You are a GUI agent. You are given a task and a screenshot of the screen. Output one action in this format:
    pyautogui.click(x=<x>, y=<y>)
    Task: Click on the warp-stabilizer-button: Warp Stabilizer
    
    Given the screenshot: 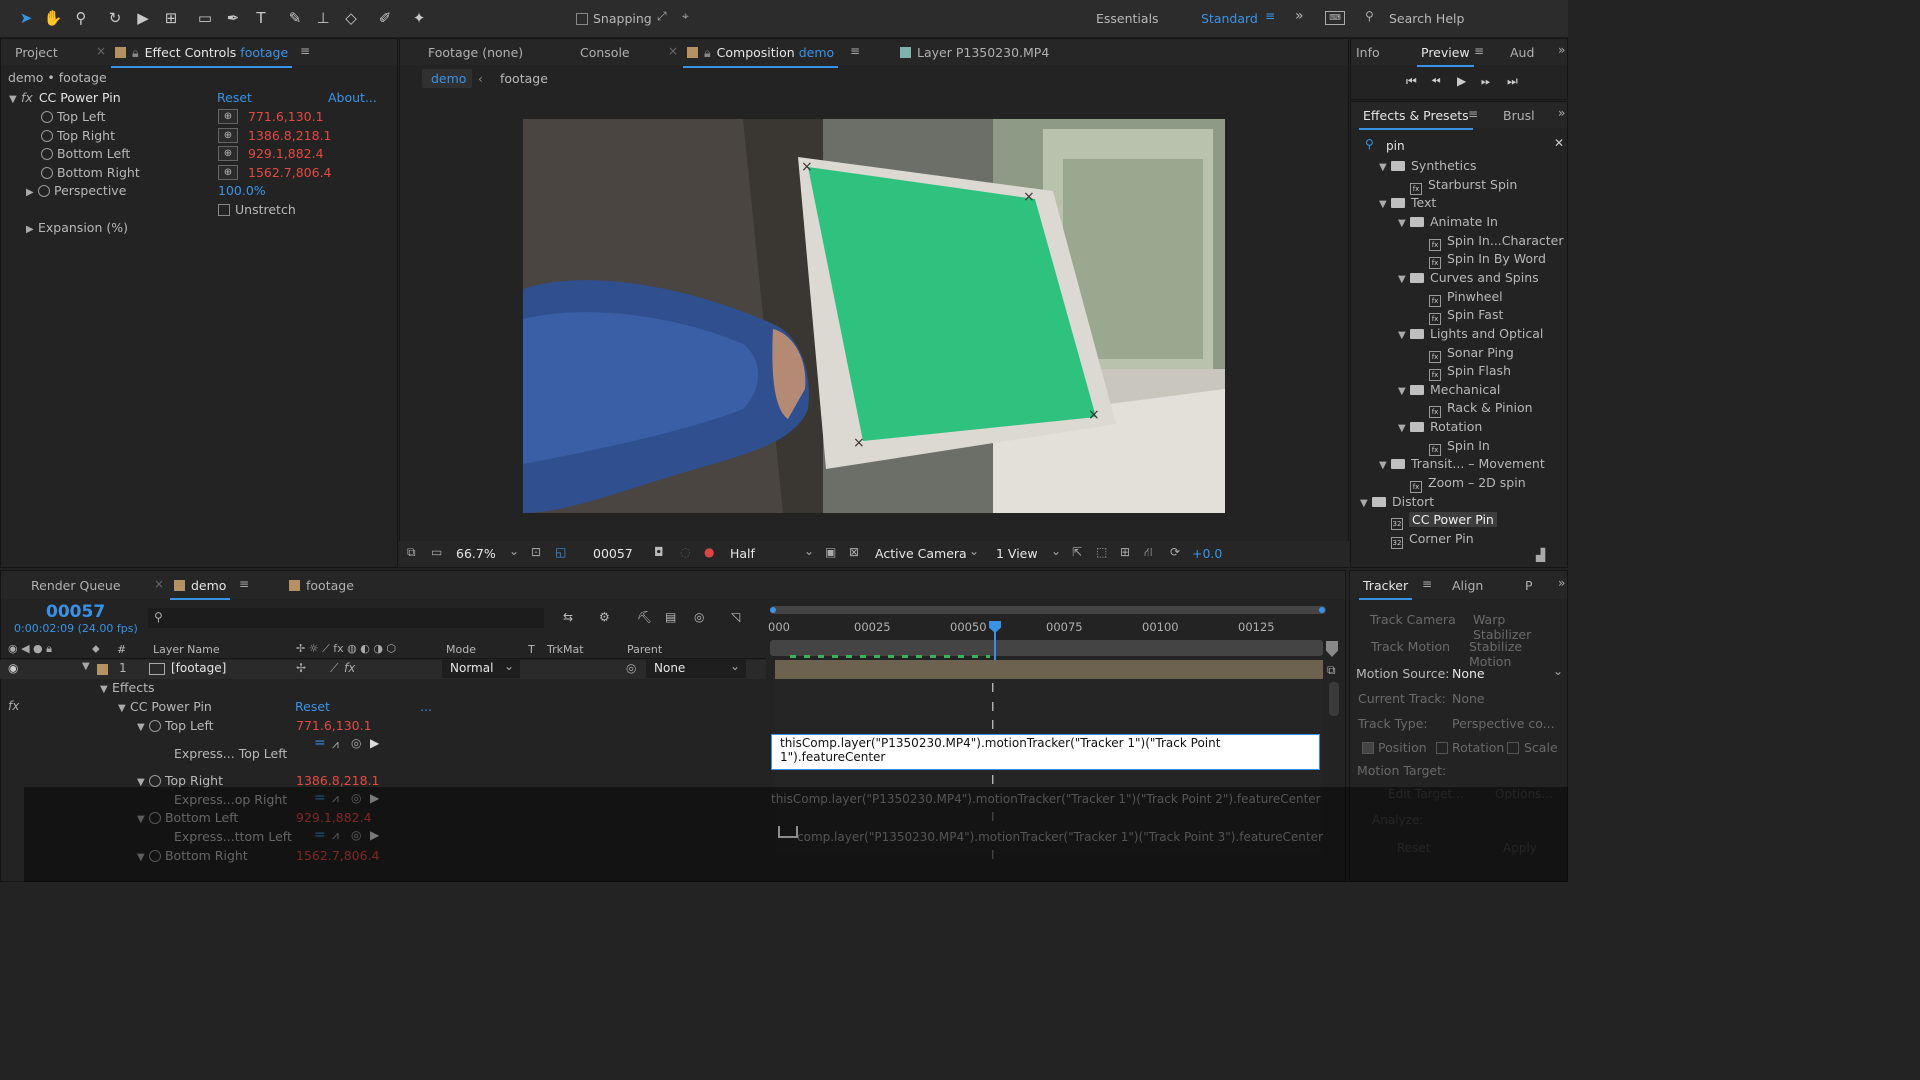 What is the action you would take?
    pyautogui.click(x=1520, y=627)
    